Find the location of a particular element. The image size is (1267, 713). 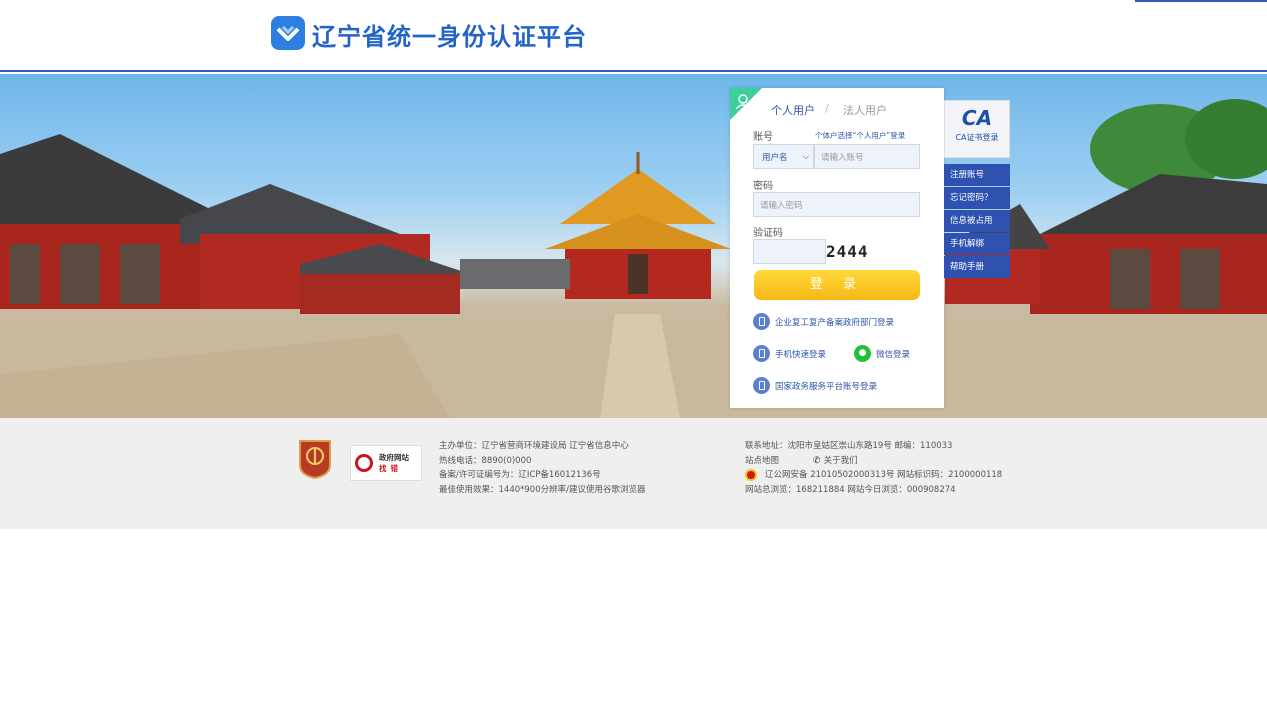

password-input: 请输入密码 is located at coordinates (836, 204).